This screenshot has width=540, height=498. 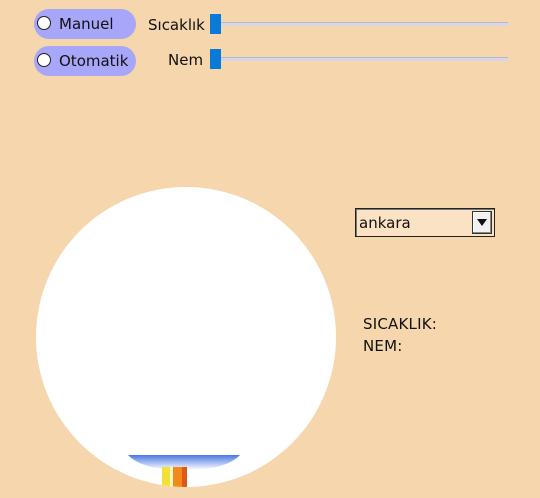 I want to click on humidity-slider-label: Nem, so click(x=186, y=60).